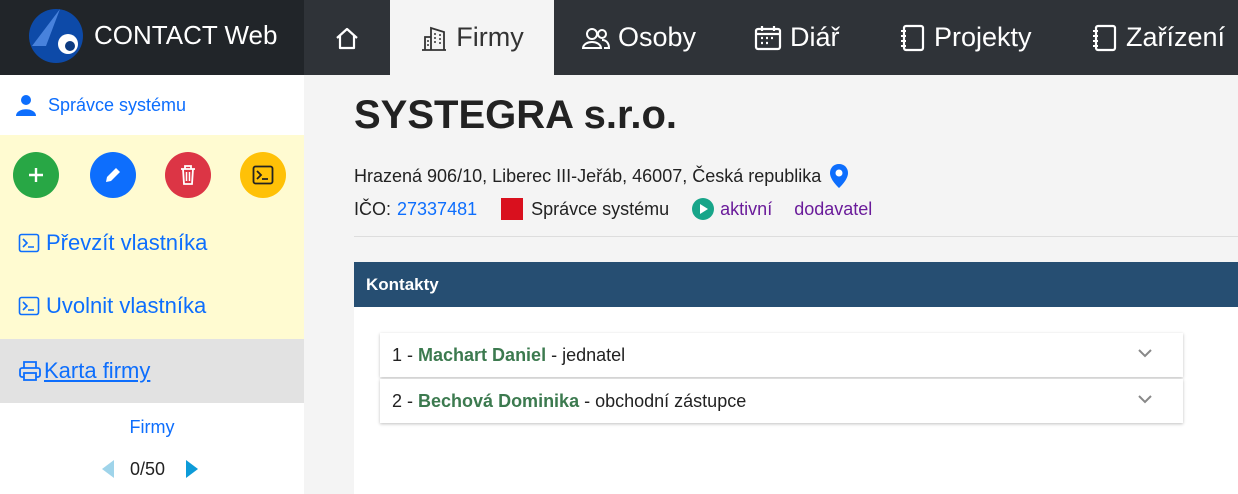  Describe the element at coordinates (703, 209) in the screenshot. I see `play-circle-icon` at that location.